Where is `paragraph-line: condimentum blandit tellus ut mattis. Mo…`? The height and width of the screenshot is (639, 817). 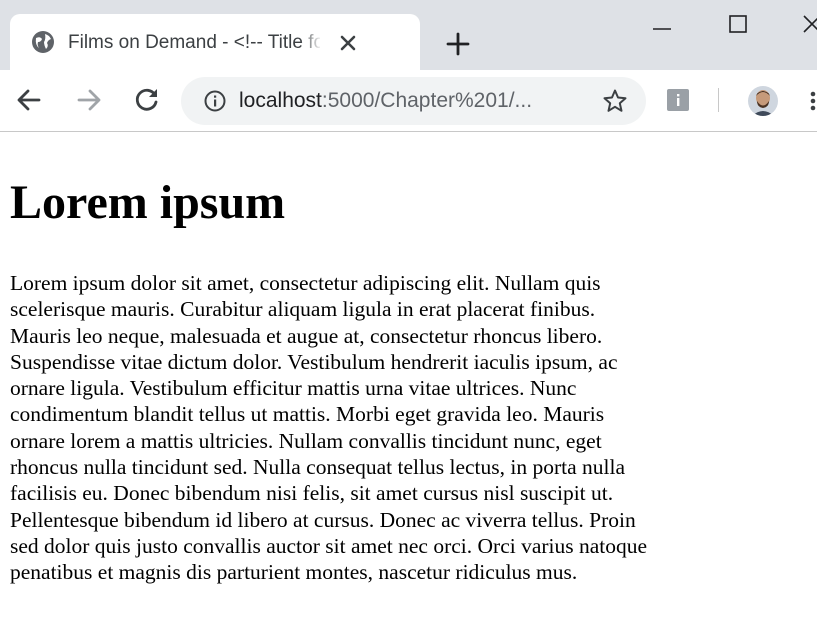 paragraph-line: condimentum blandit tellus ut mattis. Mo… is located at coordinates (307, 414).